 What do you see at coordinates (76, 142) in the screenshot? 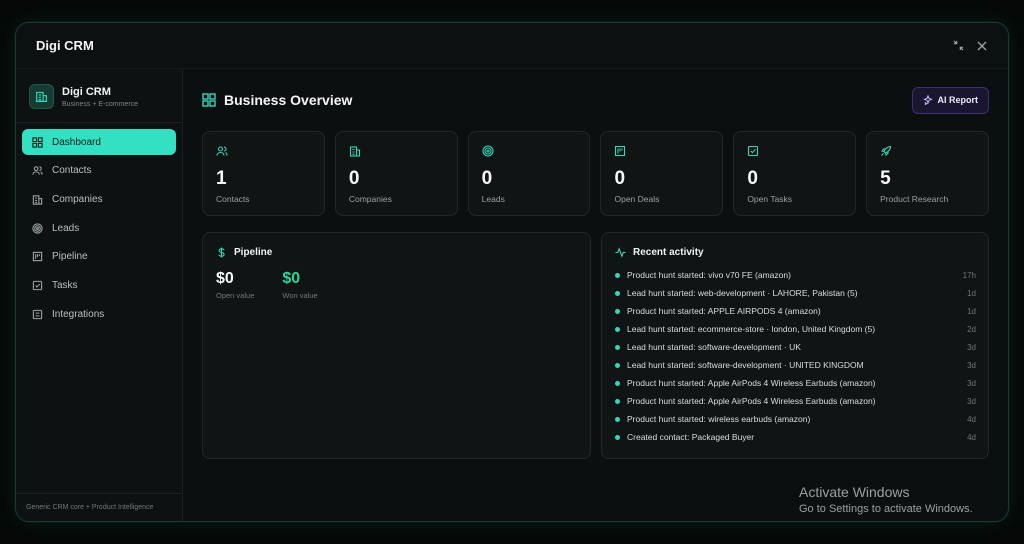
I see `sidebar-item-label: Dashboard` at bounding box center [76, 142].